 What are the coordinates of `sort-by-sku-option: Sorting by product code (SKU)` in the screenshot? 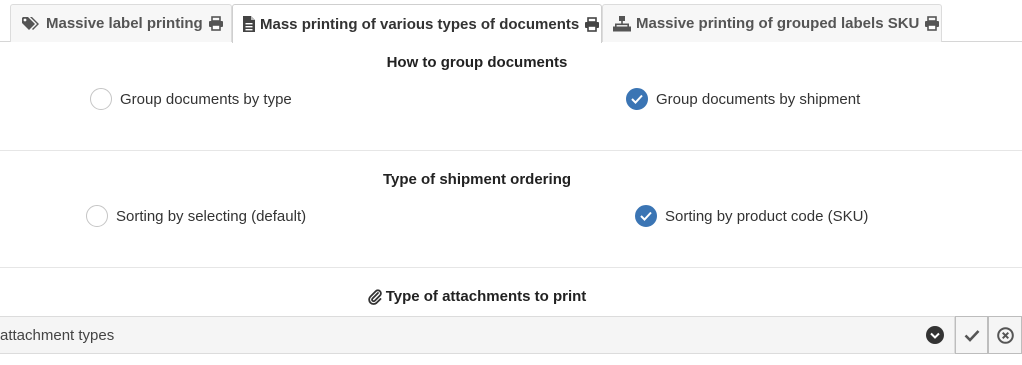 It's located at (751, 216).